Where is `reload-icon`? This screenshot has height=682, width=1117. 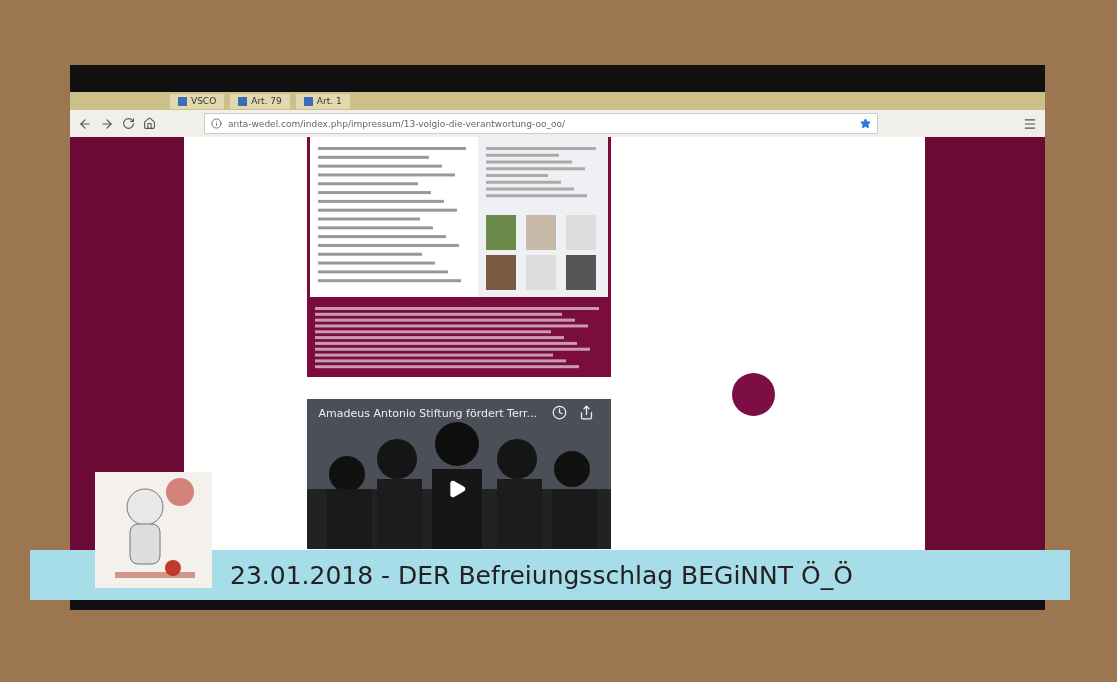 reload-icon is located at coordinates (128, 123).